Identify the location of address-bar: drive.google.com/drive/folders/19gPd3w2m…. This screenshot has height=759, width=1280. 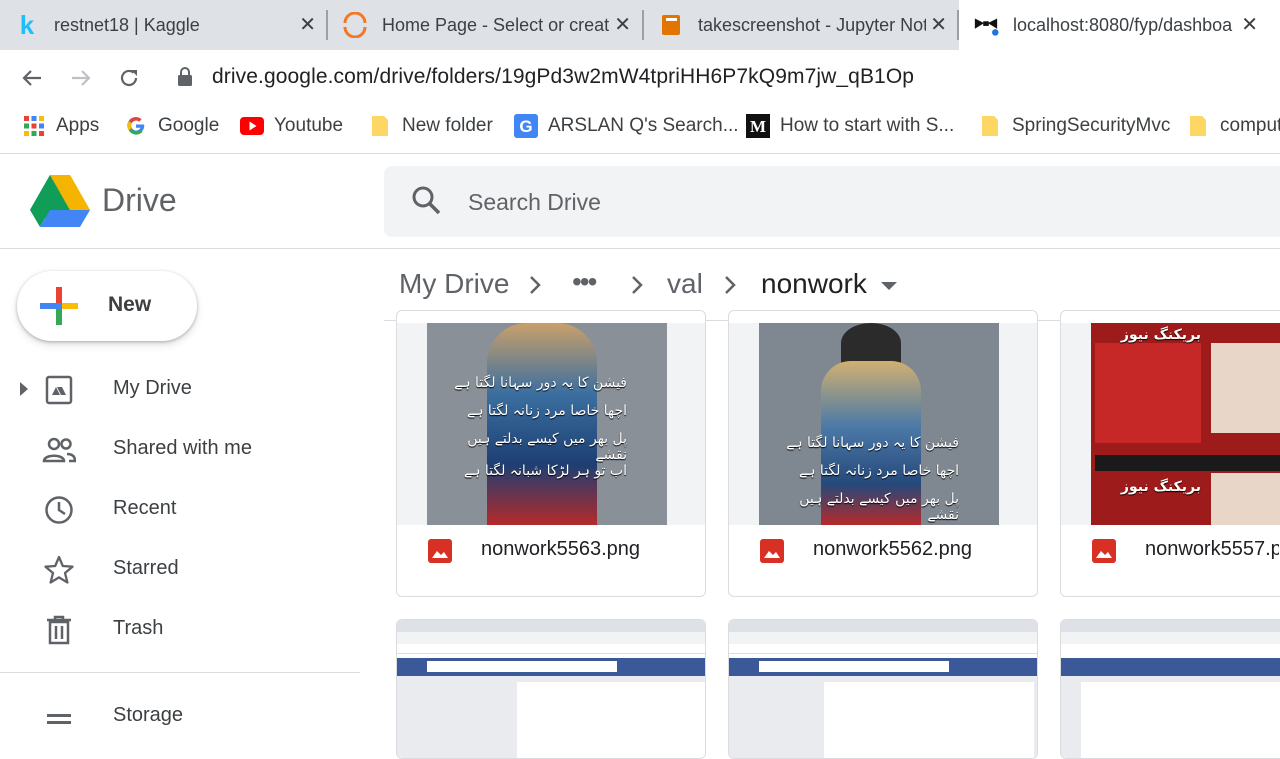
(563, 77).